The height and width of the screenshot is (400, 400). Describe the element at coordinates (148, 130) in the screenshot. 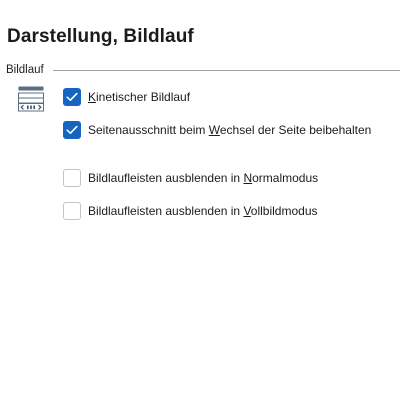

I see `keep-page-view-label-pre: Seitenausschnitt beim` at that location.